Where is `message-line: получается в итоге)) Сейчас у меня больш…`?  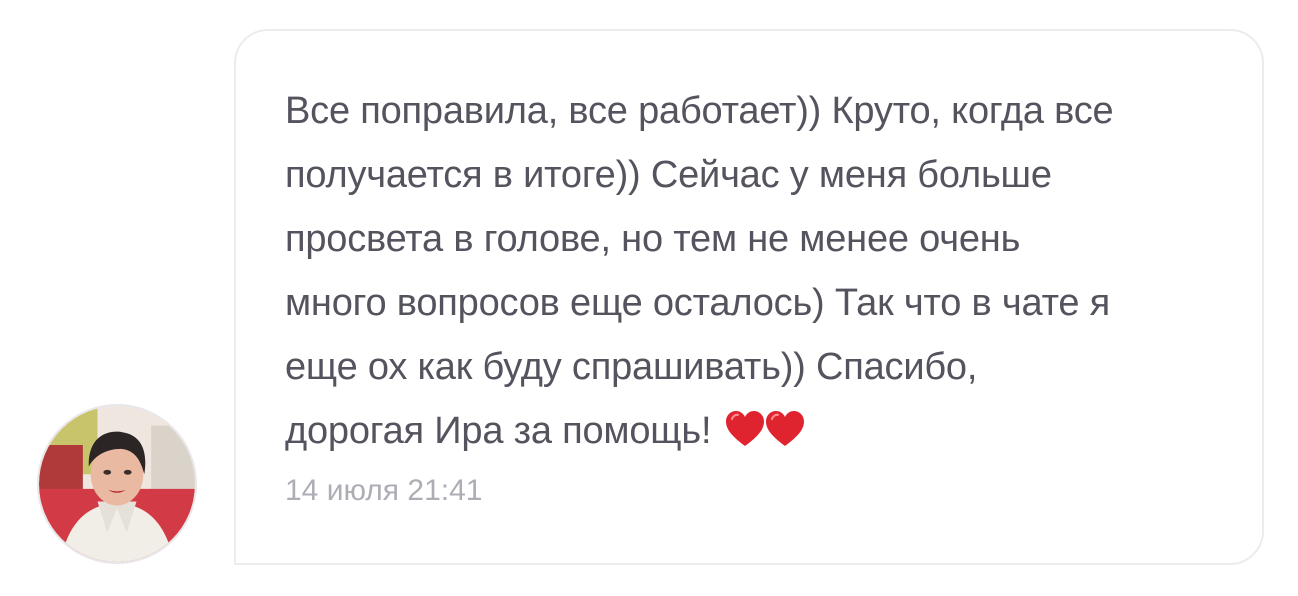 message-line: получается в итоге)) Сейчас у меня больш… is located at coordinates (668, 175).